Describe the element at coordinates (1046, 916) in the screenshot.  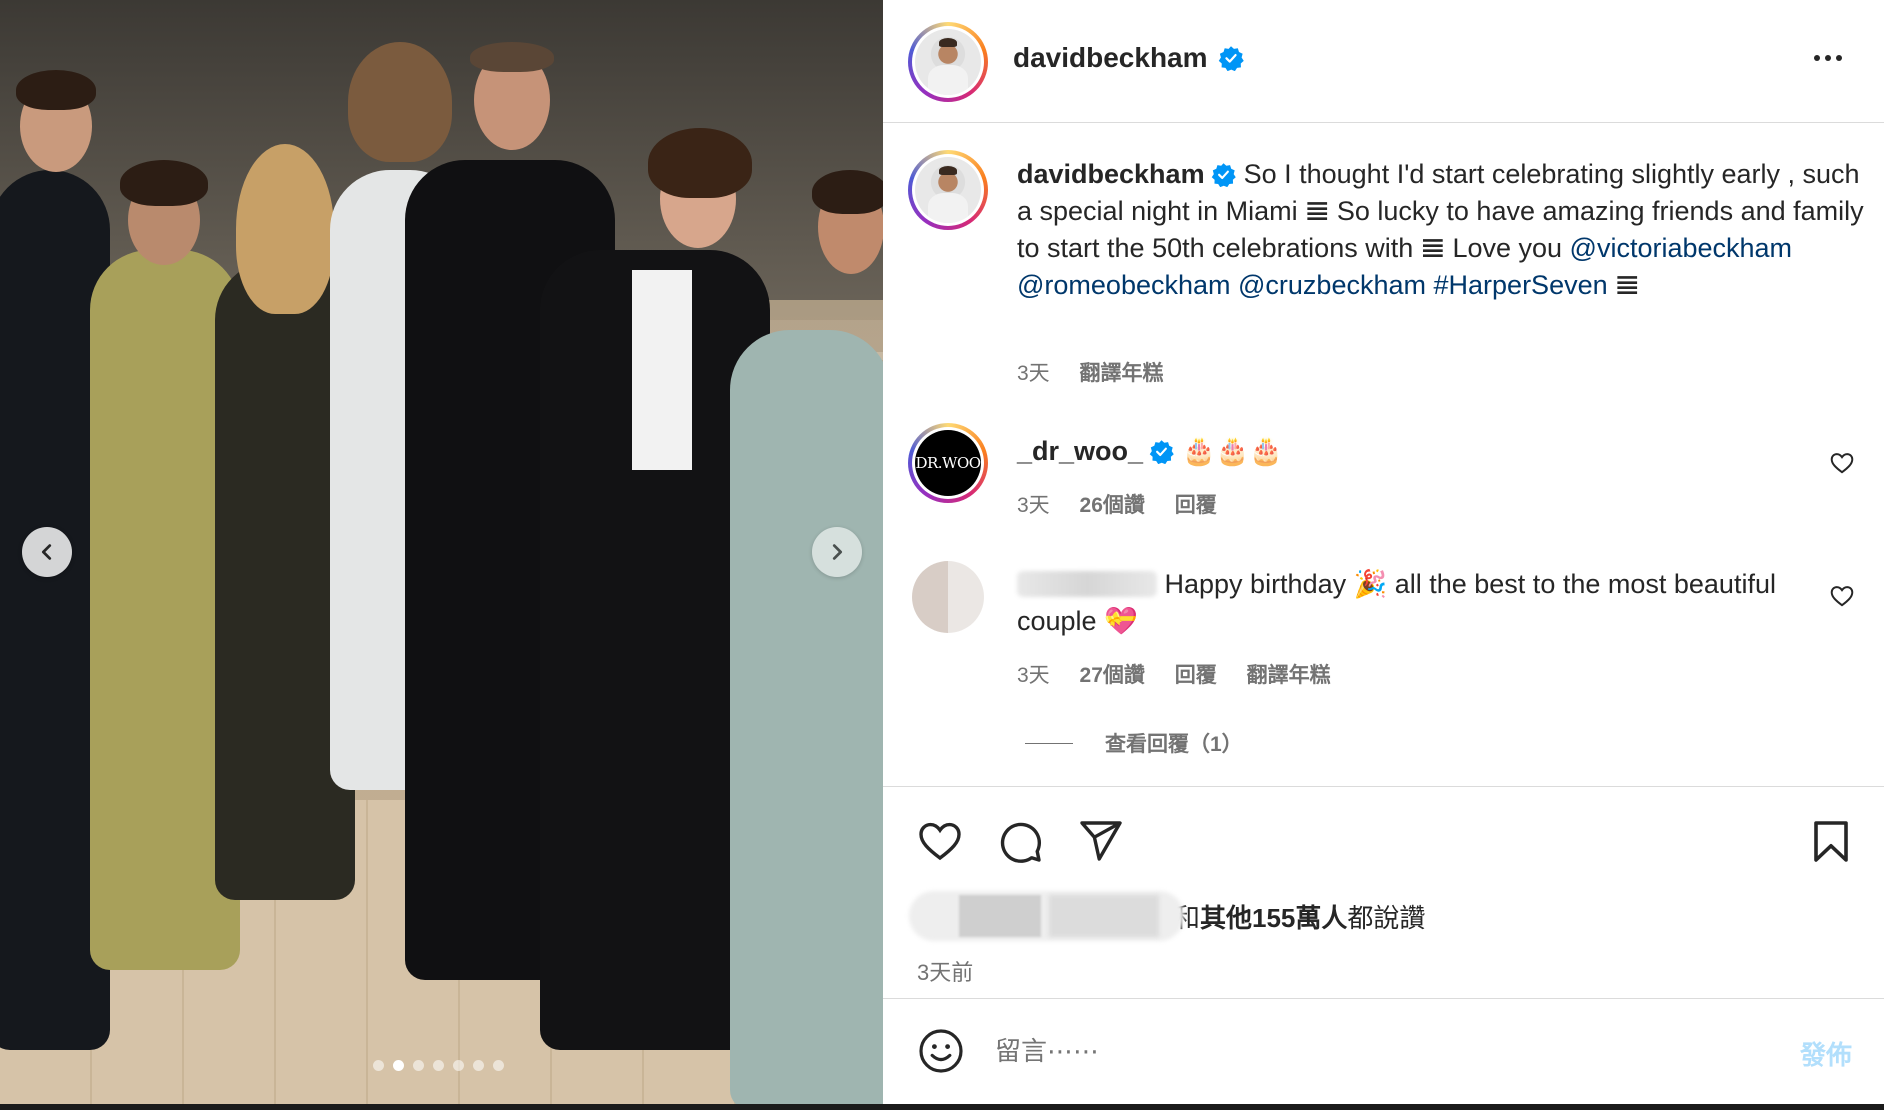
I see `liker-avatars-blurred` at that location.